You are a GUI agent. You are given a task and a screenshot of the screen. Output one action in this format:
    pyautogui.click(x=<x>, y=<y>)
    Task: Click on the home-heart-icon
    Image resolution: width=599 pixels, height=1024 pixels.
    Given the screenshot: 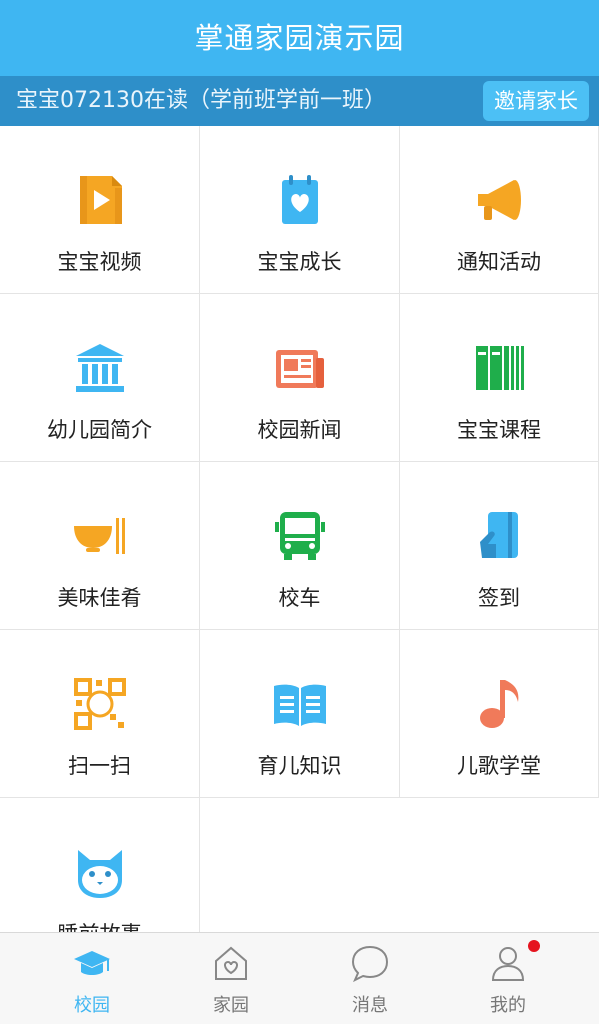 What is the action you would take?
    pyautogui.click(x=231, y=963)
    